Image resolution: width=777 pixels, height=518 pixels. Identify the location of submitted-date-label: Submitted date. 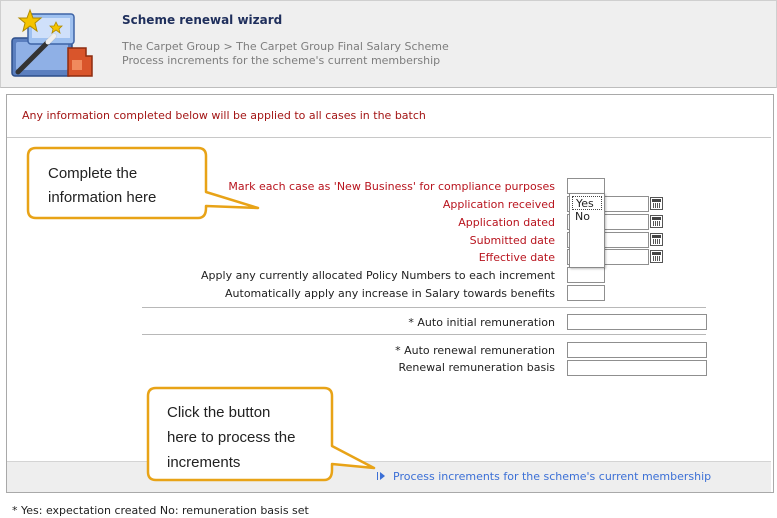
(512, 240).